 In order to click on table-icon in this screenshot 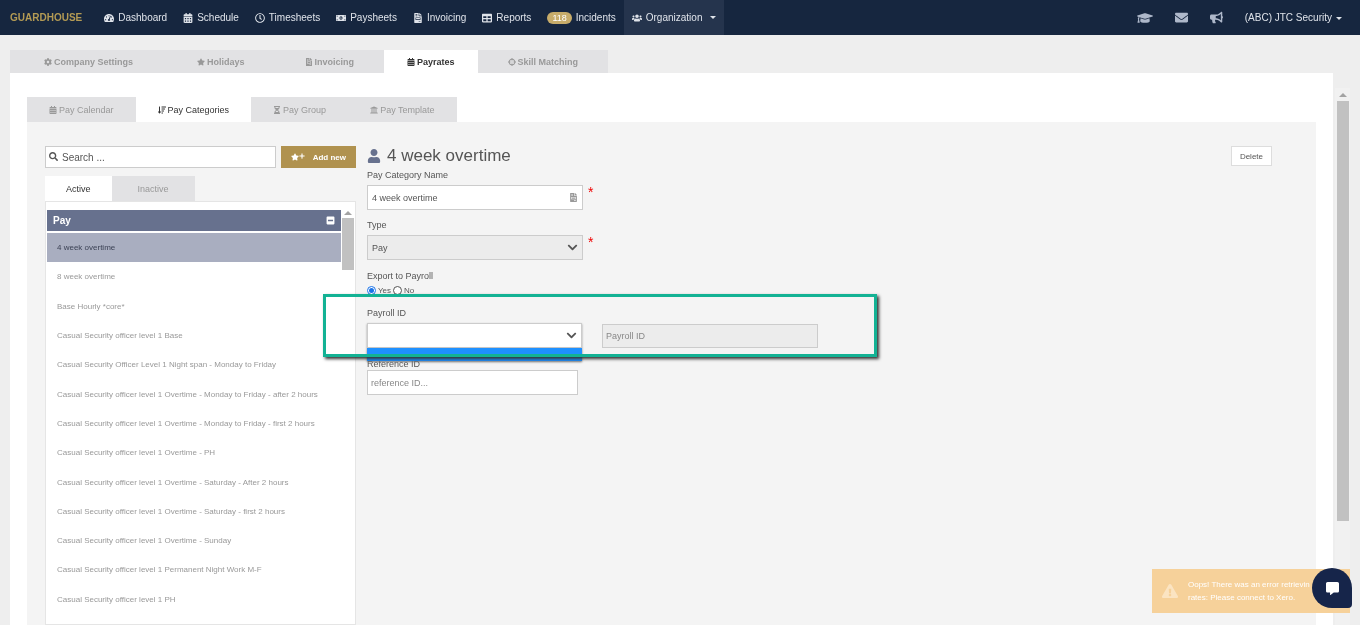, I will do `click(487, 17)`.